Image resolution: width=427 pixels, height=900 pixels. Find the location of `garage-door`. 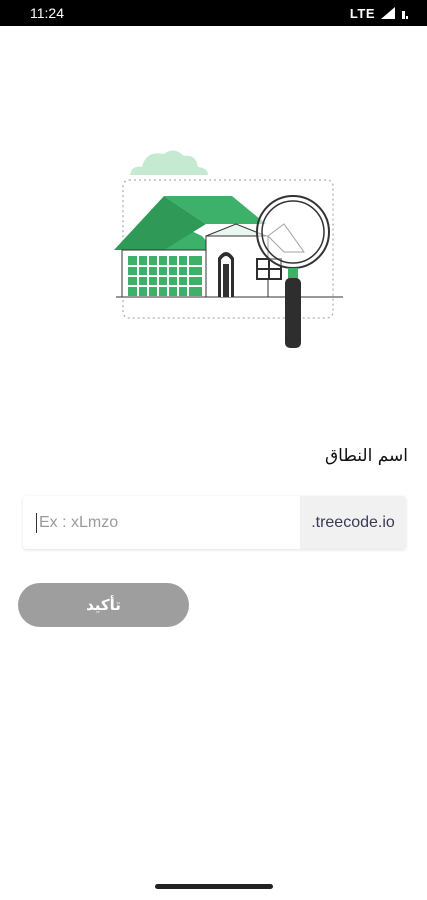

garage-door is located at coordinates (165, 276).